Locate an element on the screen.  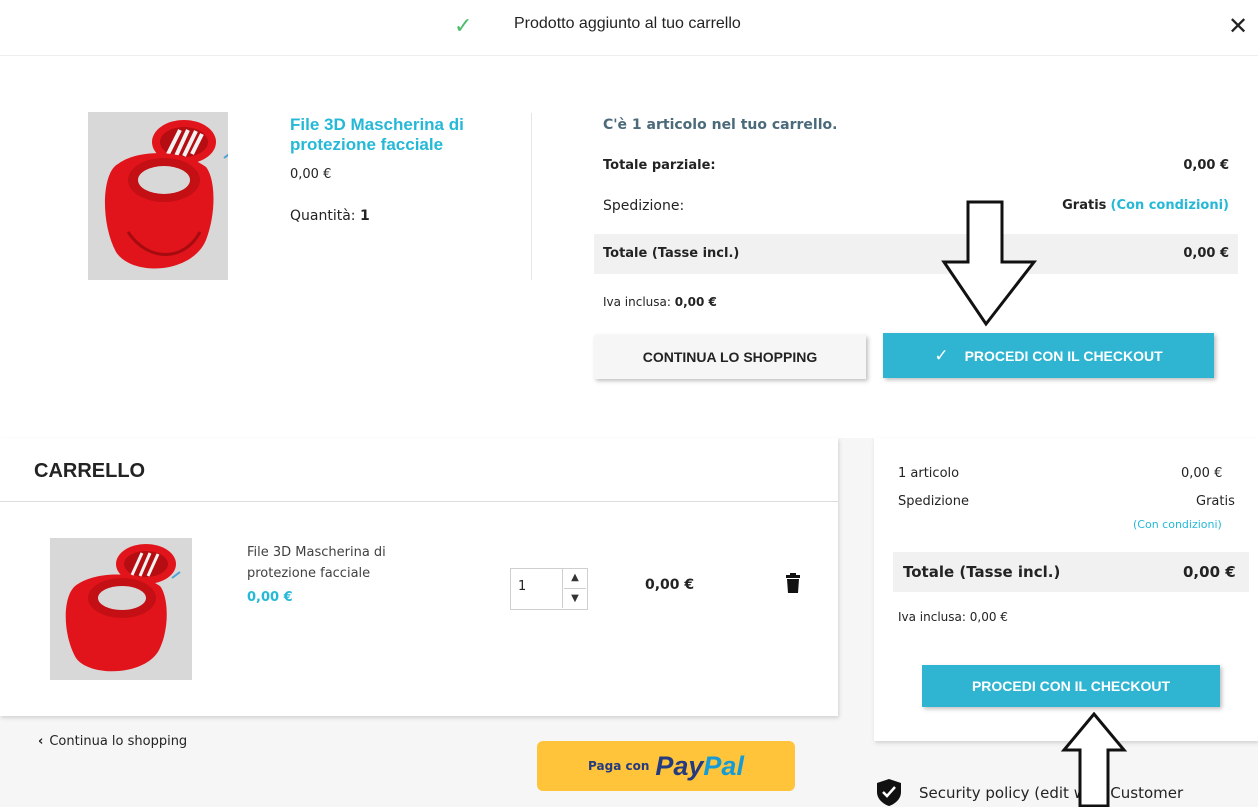
cart-line-unit-price: 0,00 € is located at coordinates (270, 597).